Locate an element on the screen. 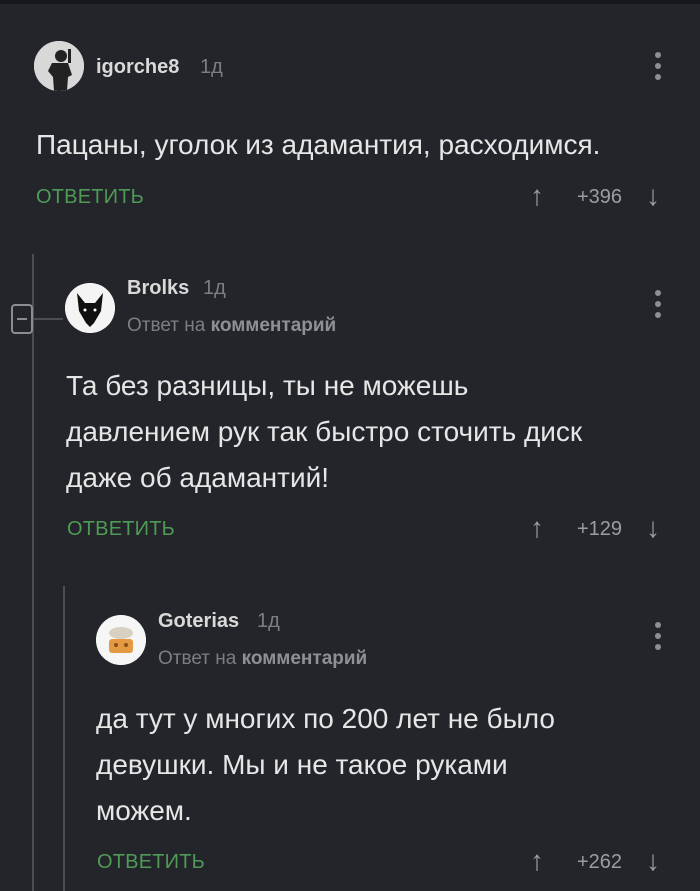 Image resolution: width=700 pixels, height=891 pixels. thread-branch-line is located at coordinates (48, 319).